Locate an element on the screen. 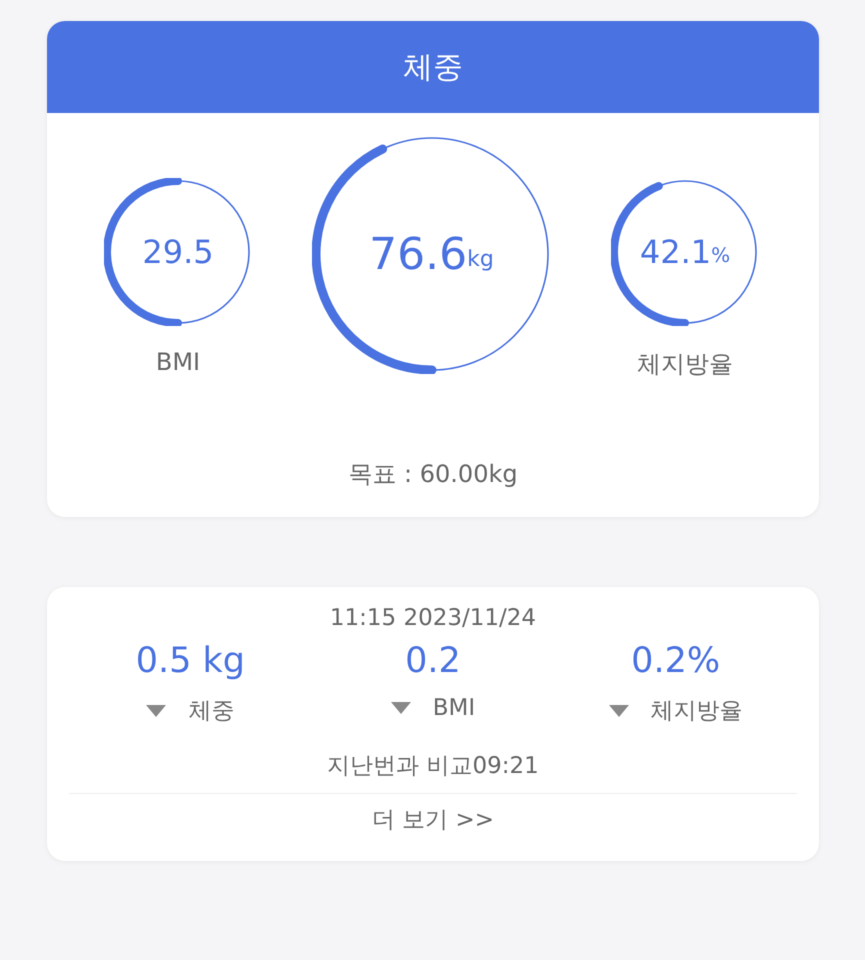 Image resolution: width=865 pixels, height=960 pixels. change-value: 0.2% is located at coordinates (675, 661).